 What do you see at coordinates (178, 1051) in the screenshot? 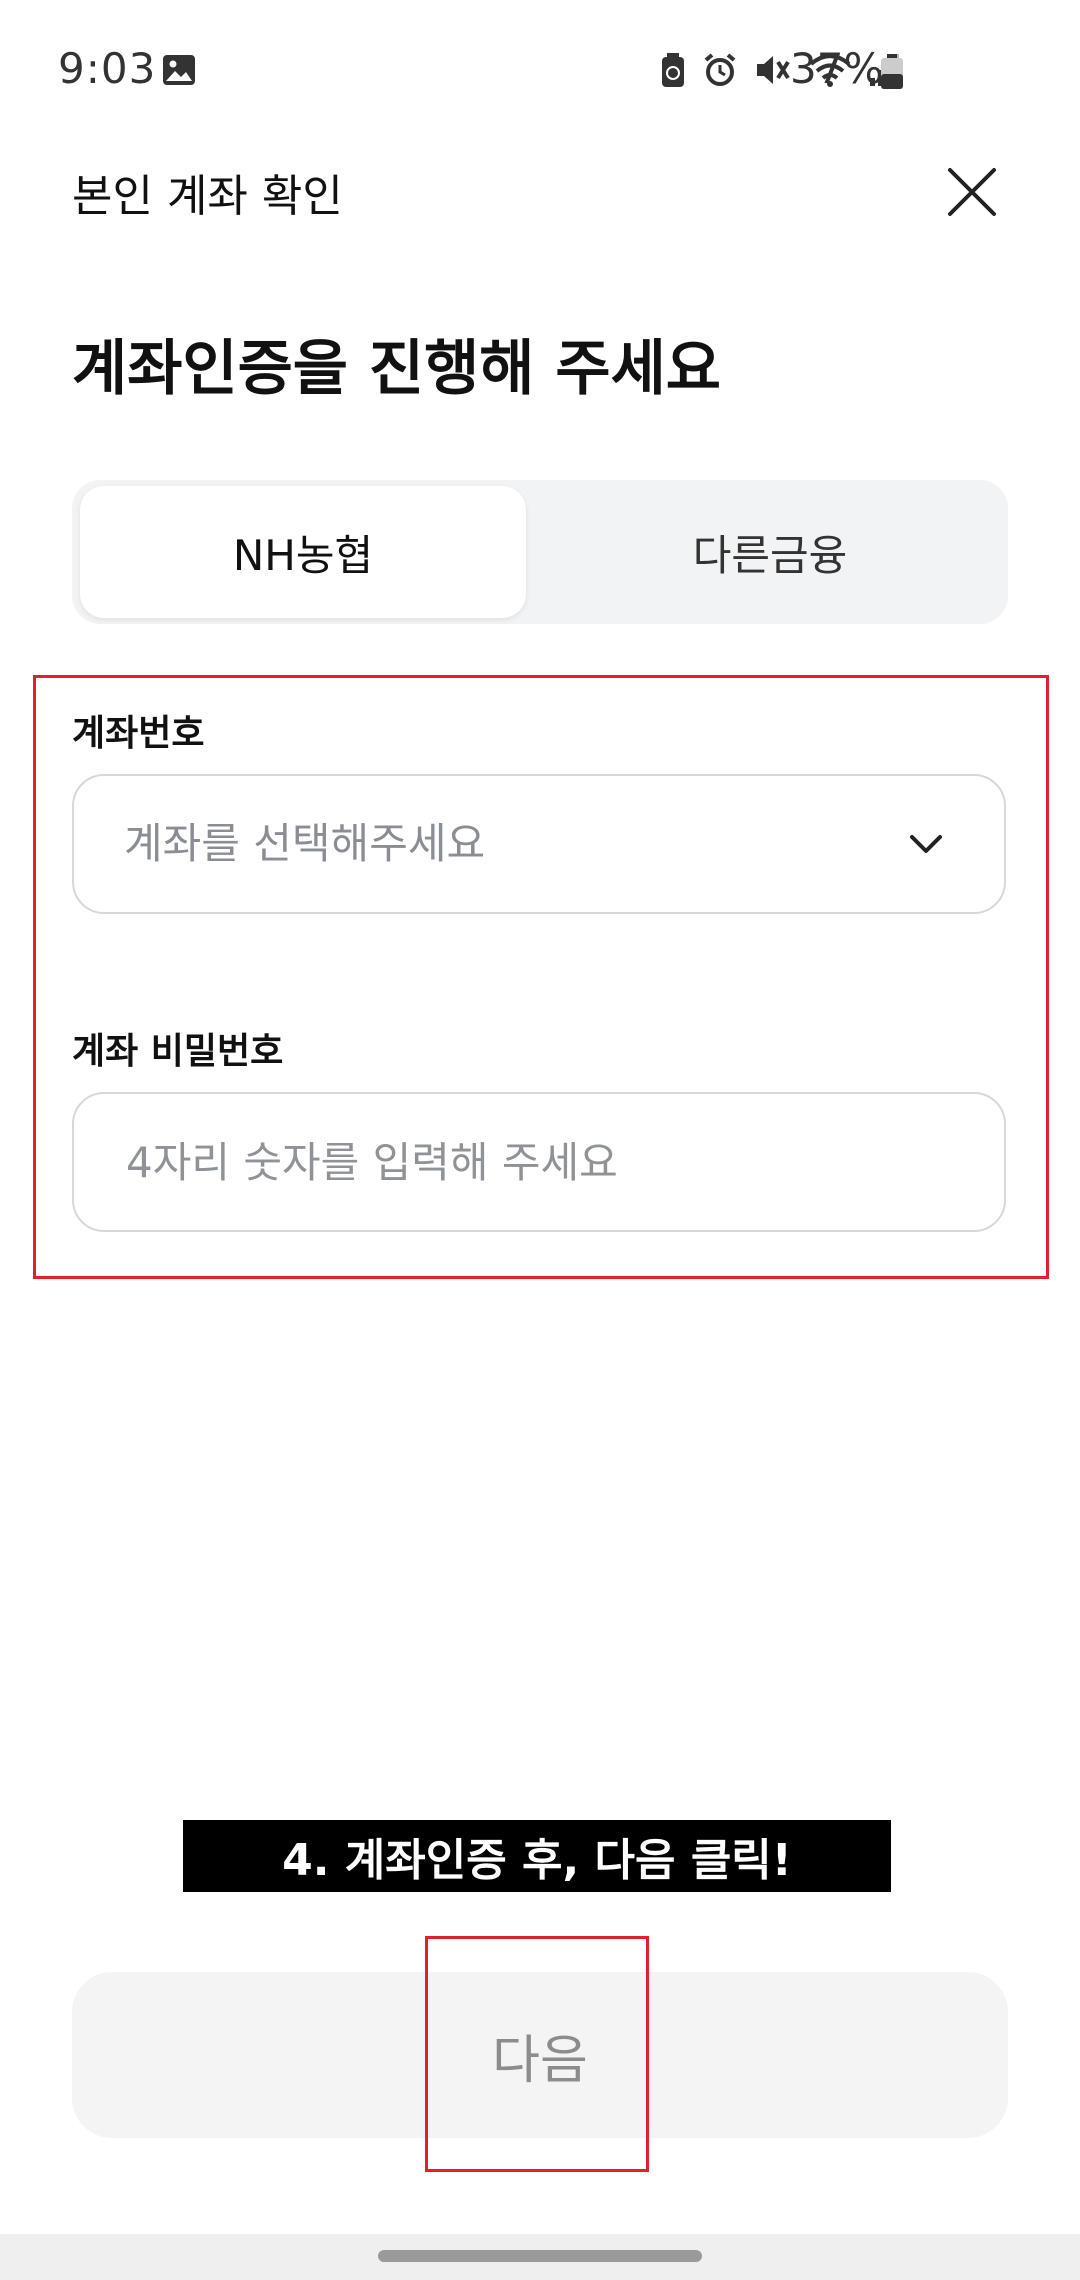
I see `account-password-label: 계좌 비밀번호` at bounding box center [178, 1051].